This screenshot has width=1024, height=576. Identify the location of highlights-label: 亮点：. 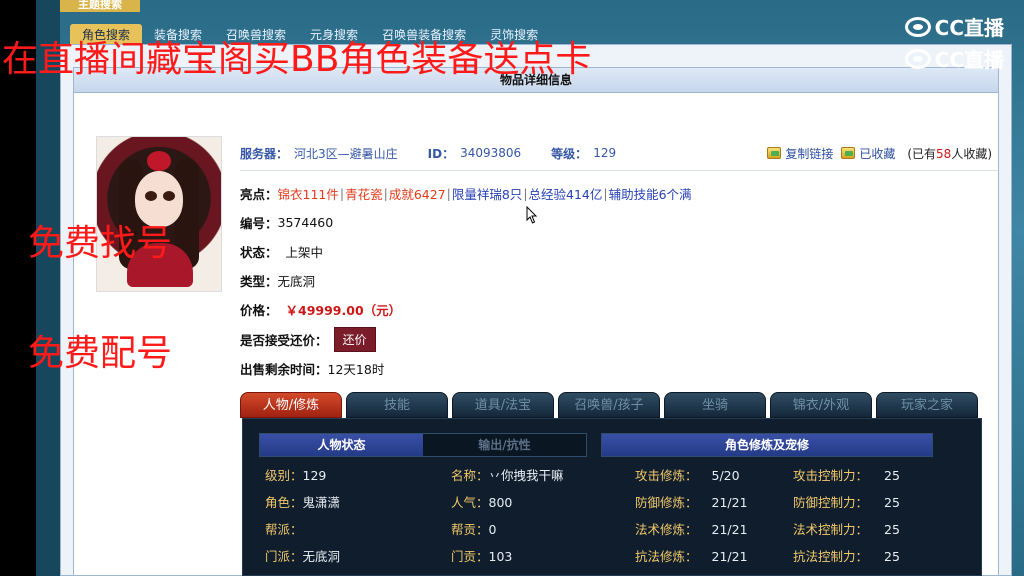
(259, 194).